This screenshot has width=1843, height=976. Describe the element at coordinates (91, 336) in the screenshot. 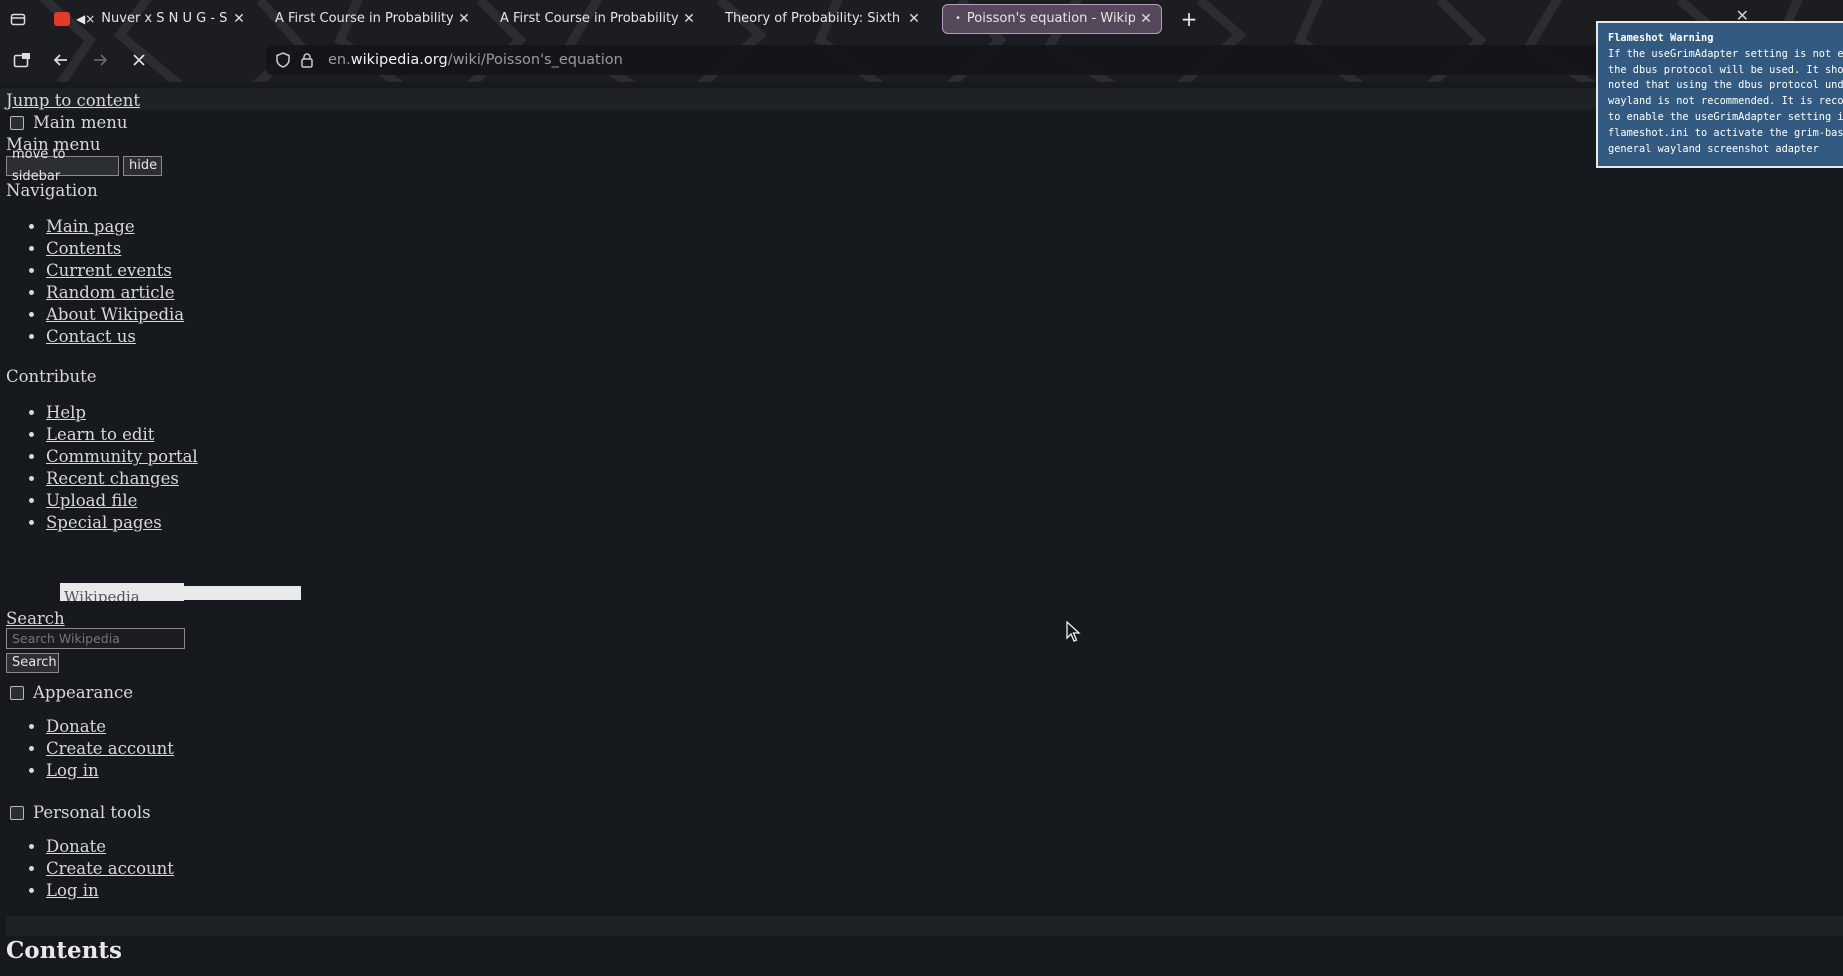

I see `nav-link-contact: Contact us` at that location.